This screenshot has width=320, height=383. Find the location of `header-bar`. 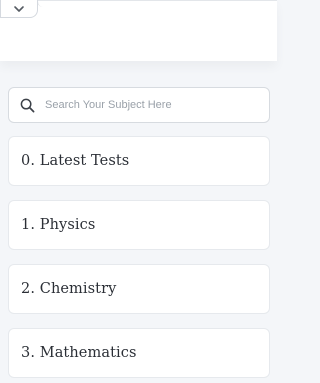

header-bar is located at coordinates (138, 30).